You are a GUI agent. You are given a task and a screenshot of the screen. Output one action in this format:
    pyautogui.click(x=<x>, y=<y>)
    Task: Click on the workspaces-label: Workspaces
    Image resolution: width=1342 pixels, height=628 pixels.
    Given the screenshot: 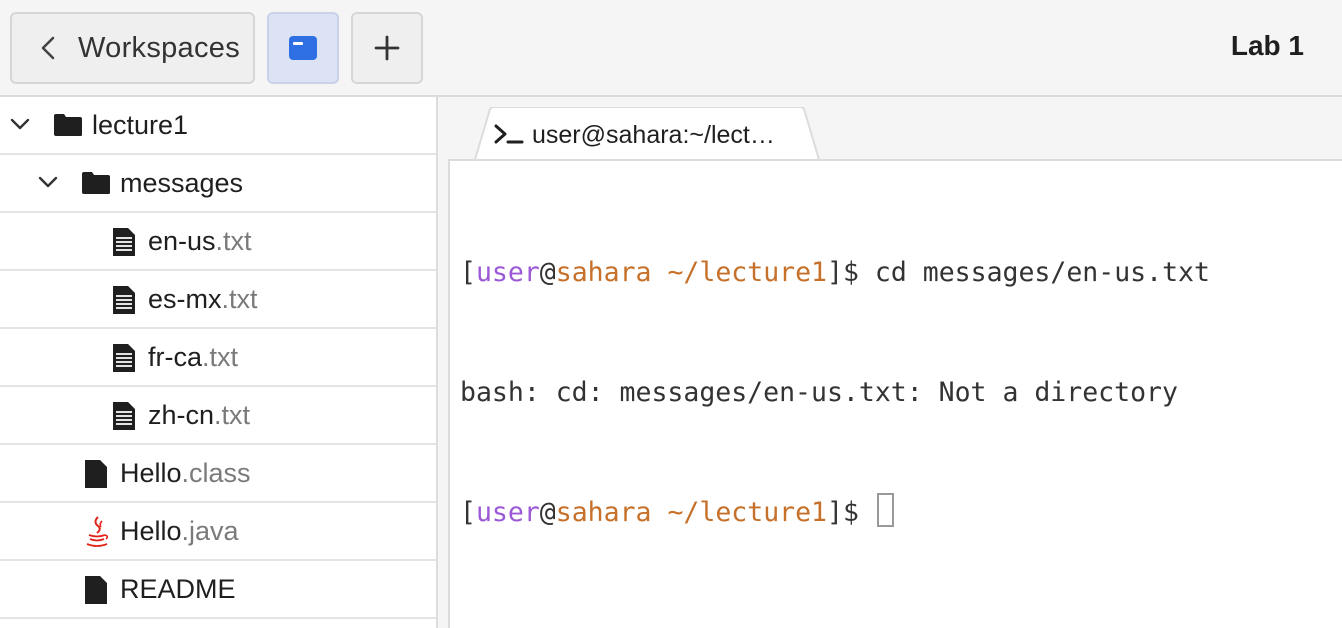 What is the action you would take?
    pyautogui.click(x=159, y=47)
    